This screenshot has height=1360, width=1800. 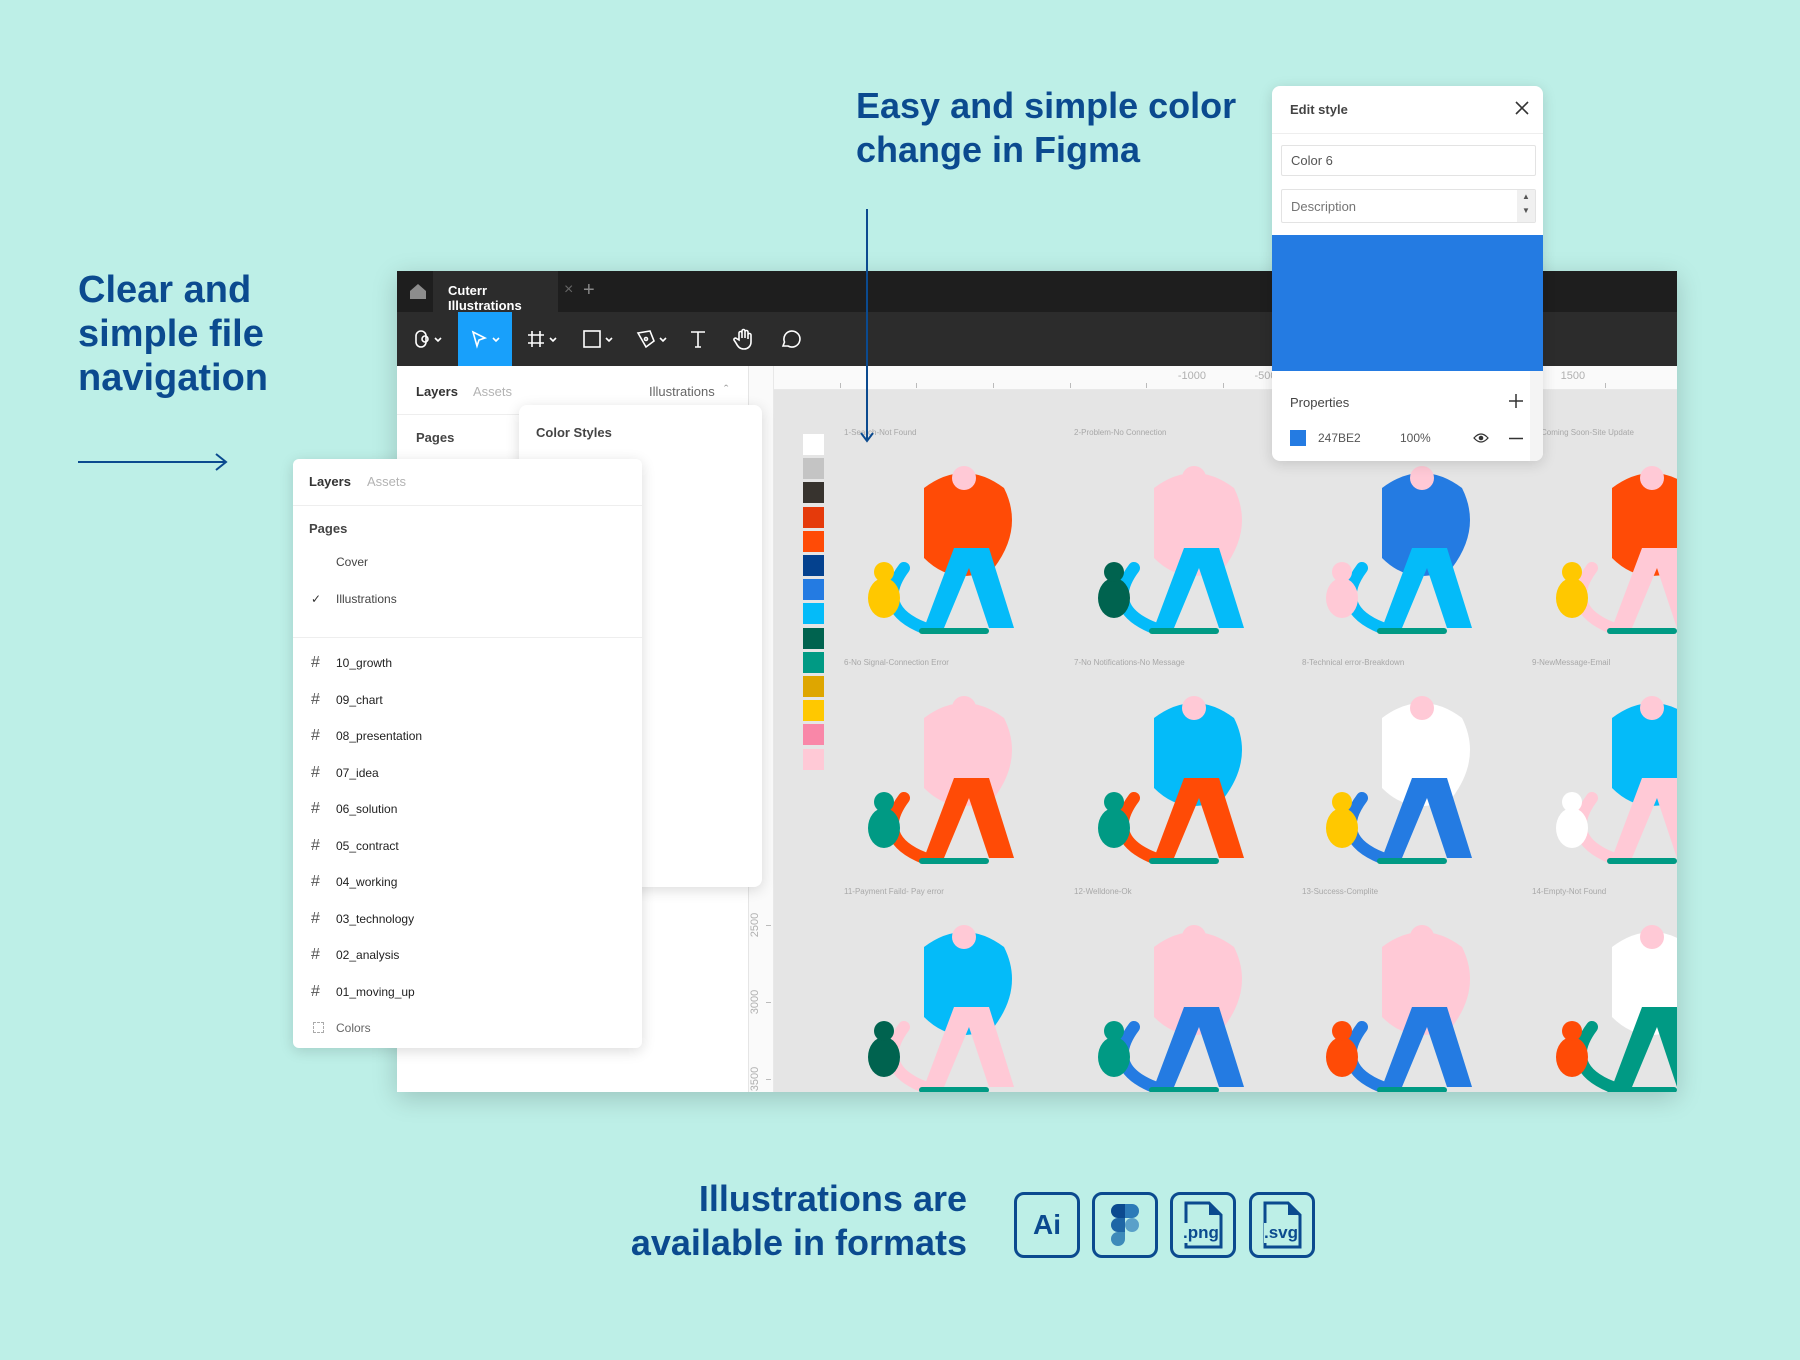 I want to click on pages-label: Pages, so click(x=328, y=528).